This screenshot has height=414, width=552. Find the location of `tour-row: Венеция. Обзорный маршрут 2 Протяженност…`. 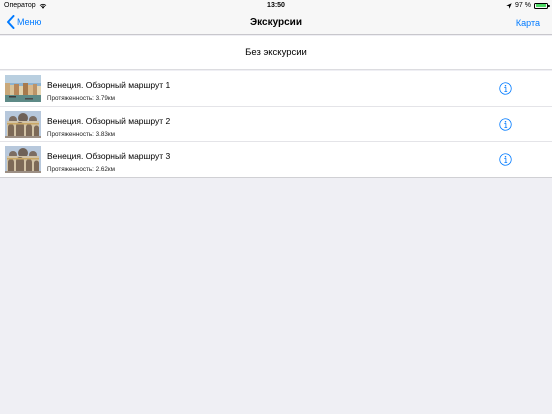

tour-row: Венеция. Обзорный маршрут 2 Протяженност… is located at coordinates (276, 124).